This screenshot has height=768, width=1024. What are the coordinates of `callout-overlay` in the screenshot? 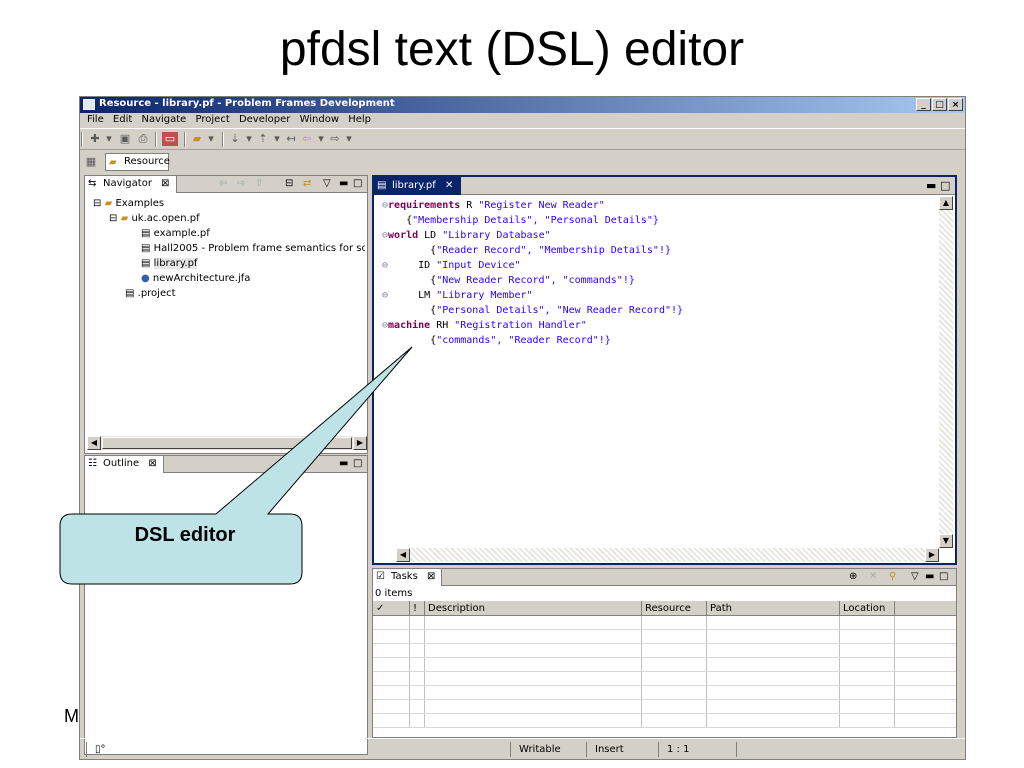 It's located at (236, 465).